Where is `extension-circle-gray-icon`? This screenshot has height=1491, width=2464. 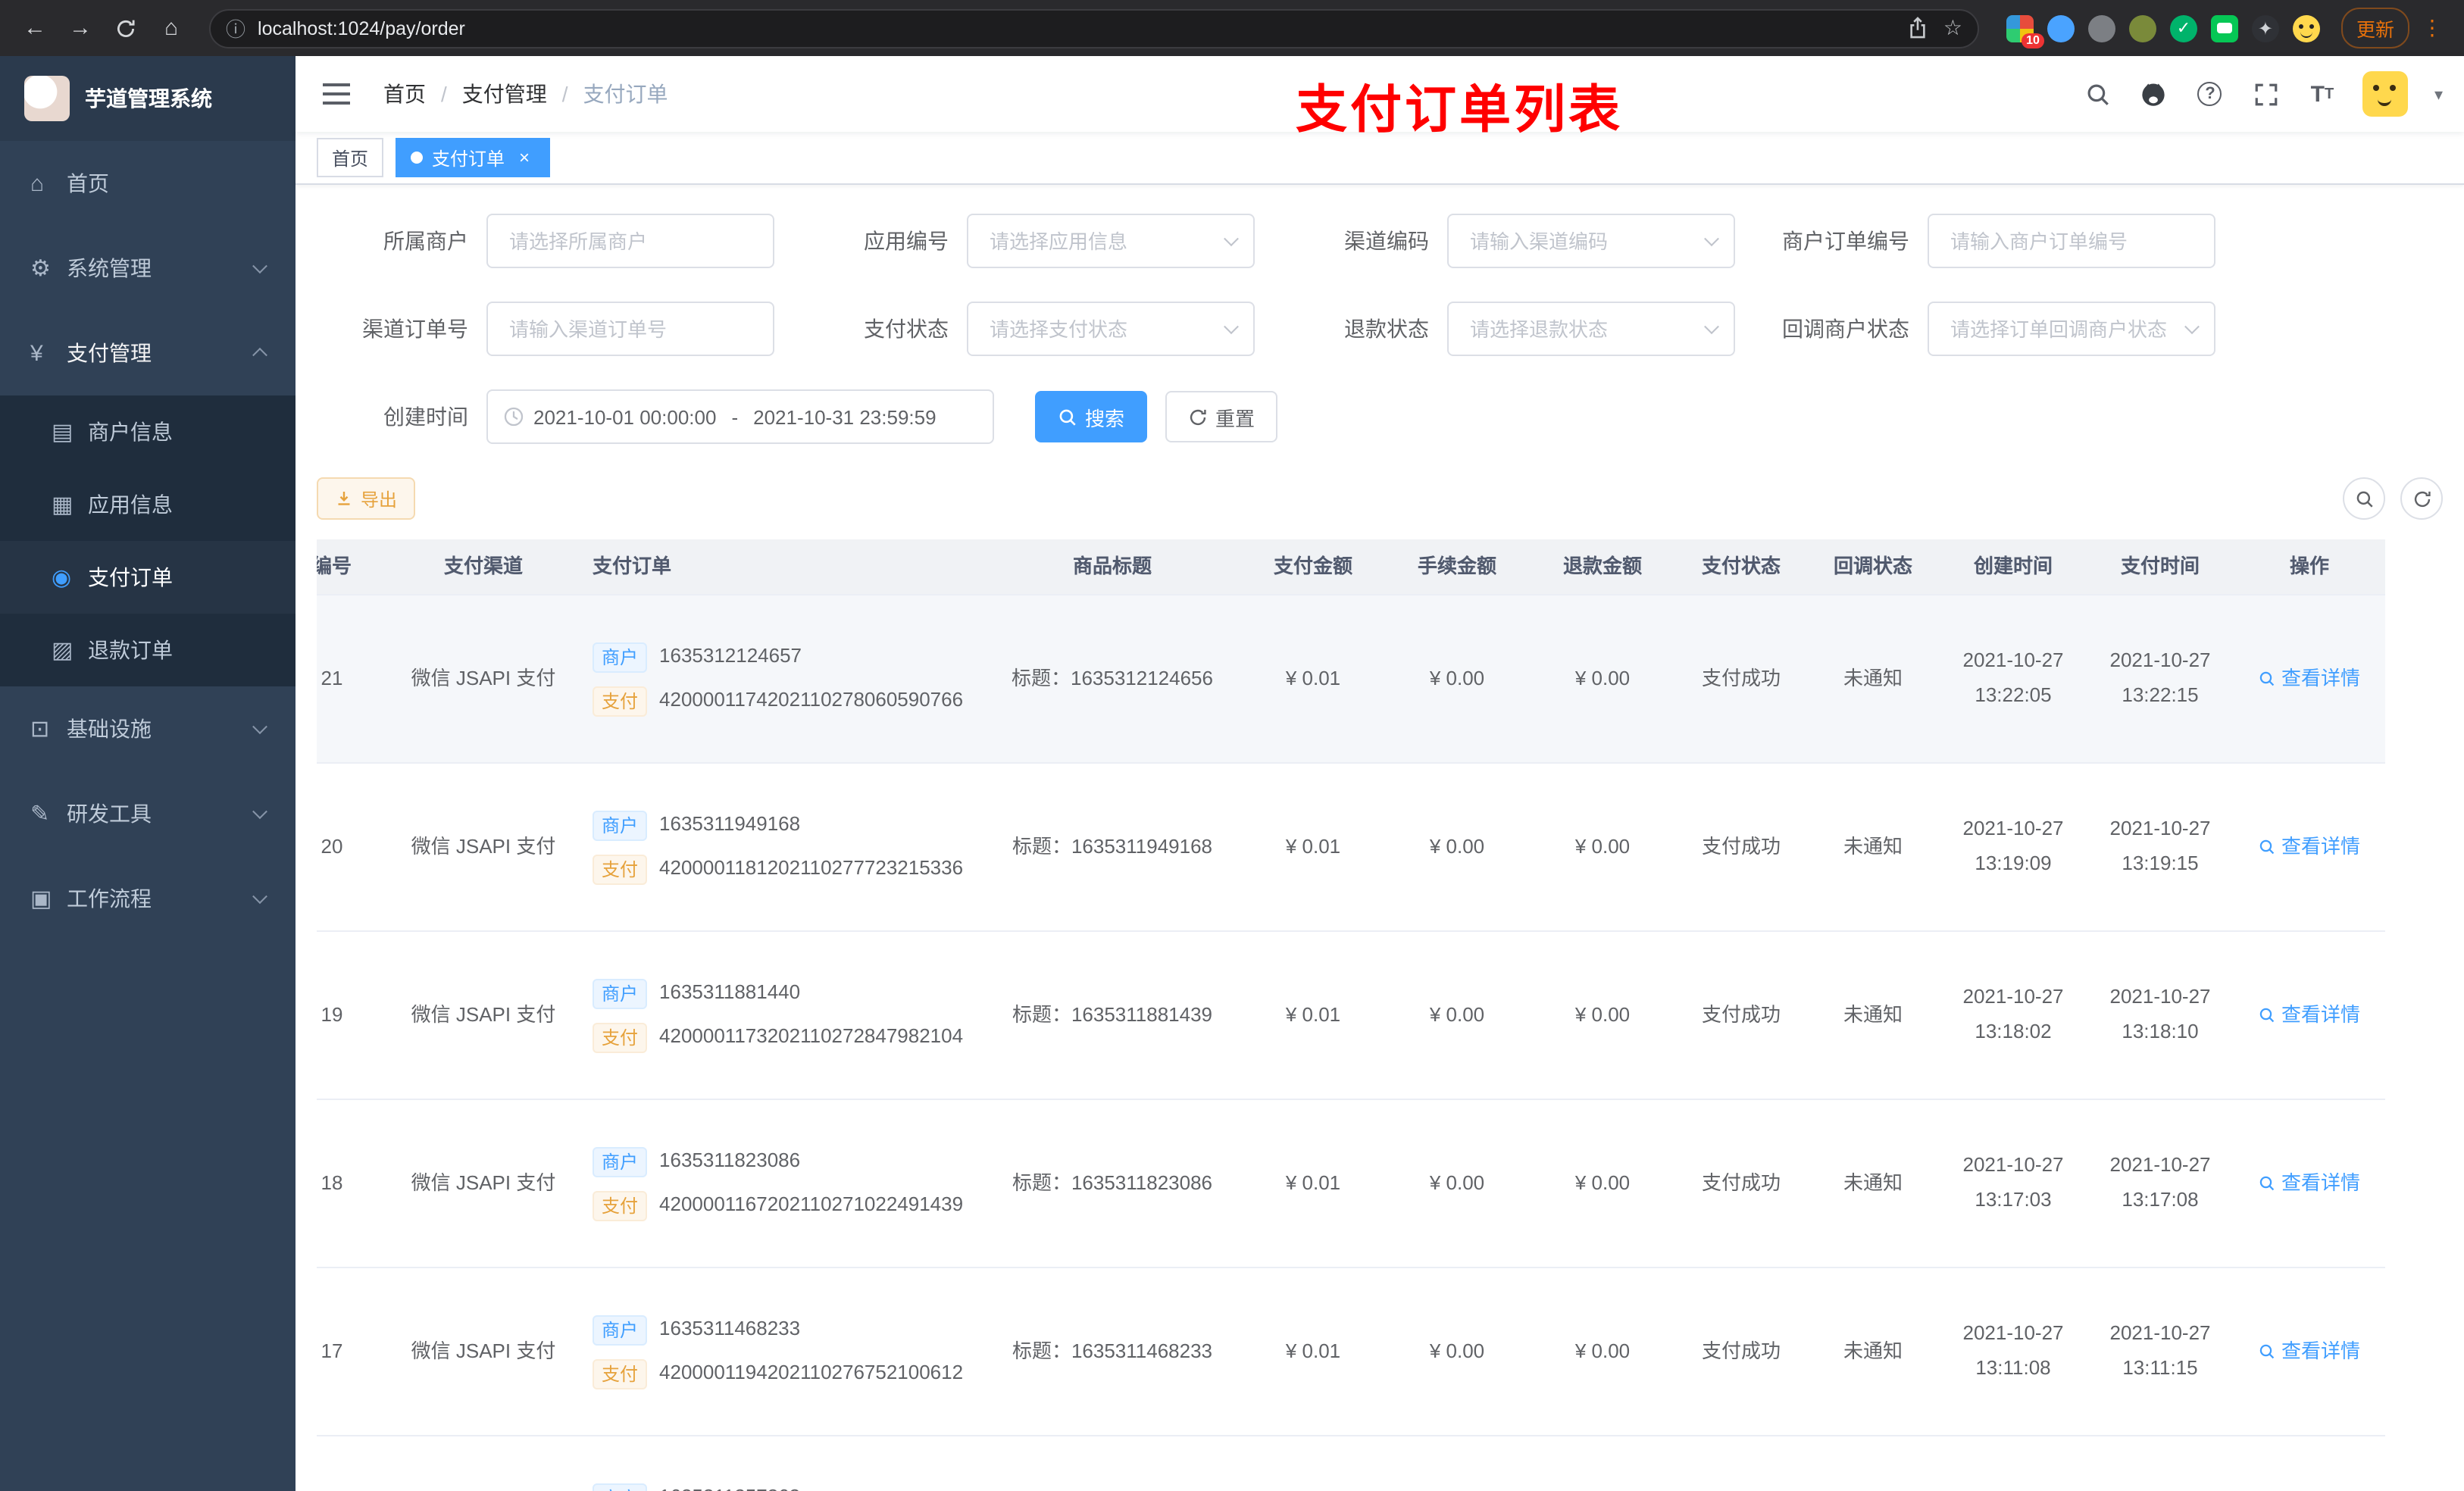 extension-circle-gray-icon is located at coordinates (2101, 28).